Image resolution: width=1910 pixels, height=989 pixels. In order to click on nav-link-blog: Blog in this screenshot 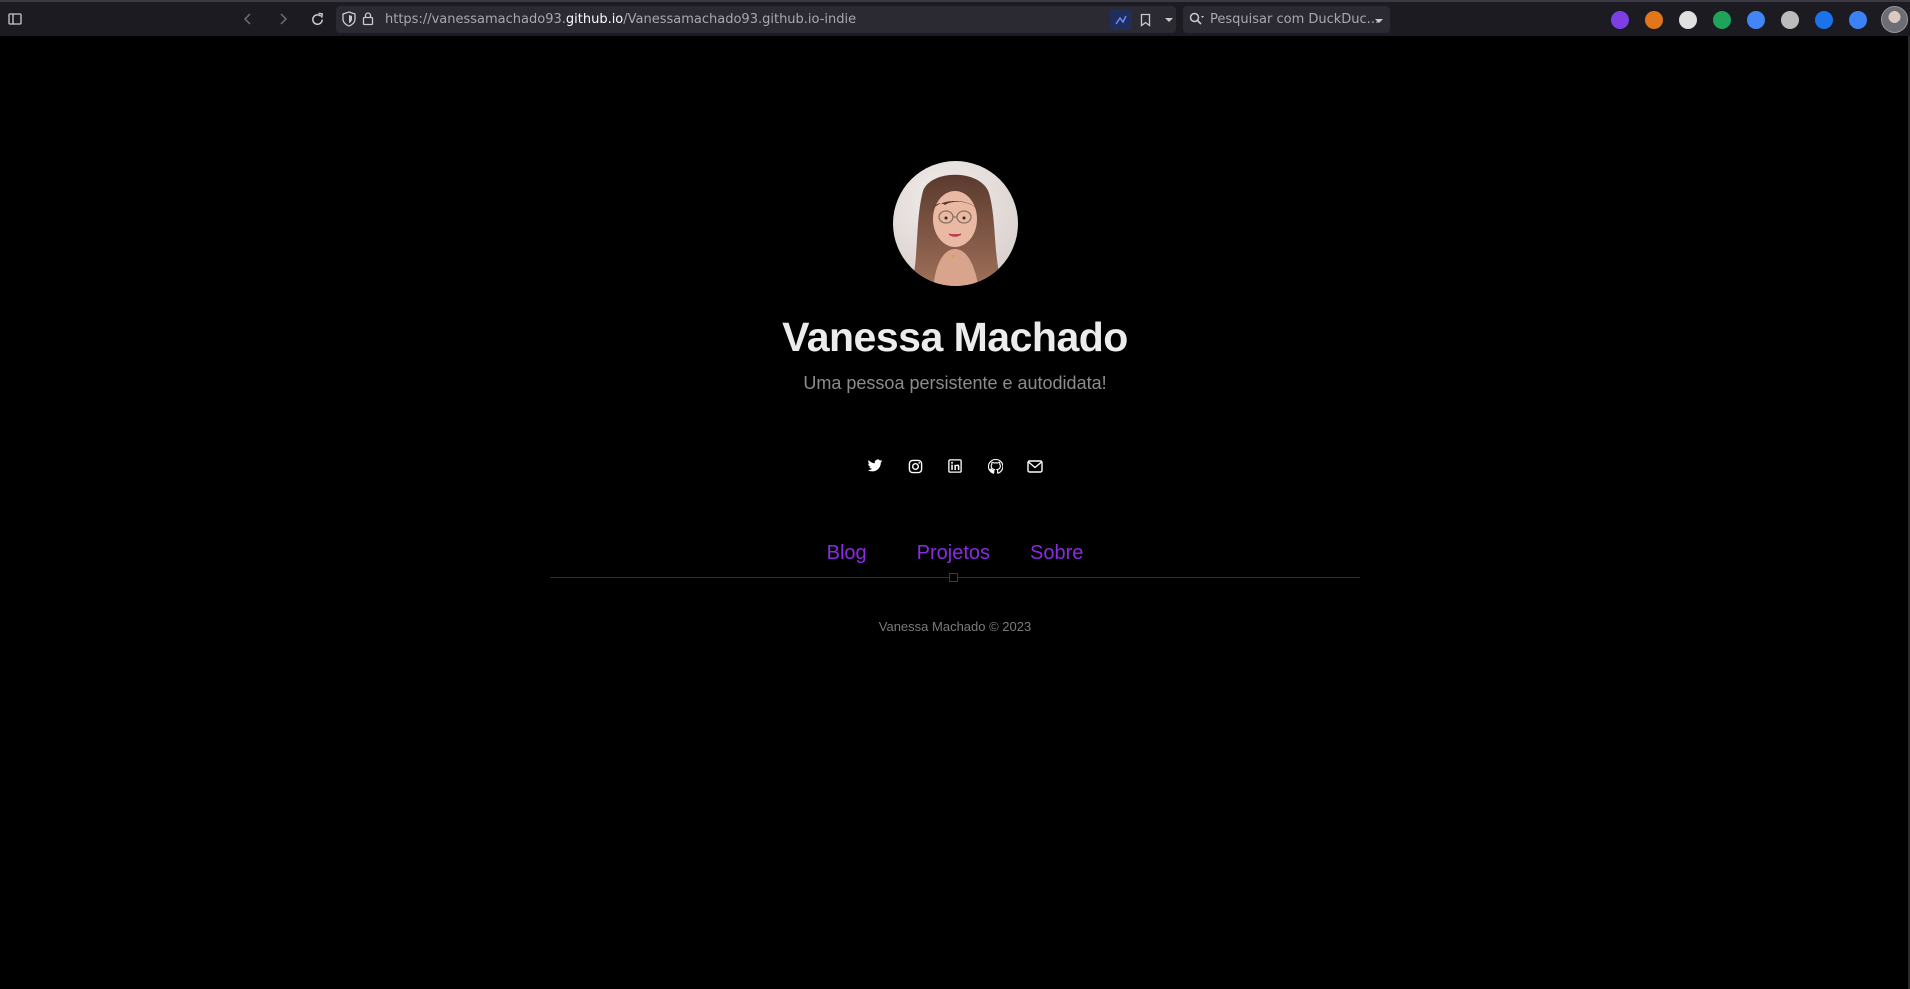, I will do `click(847, 553)`.